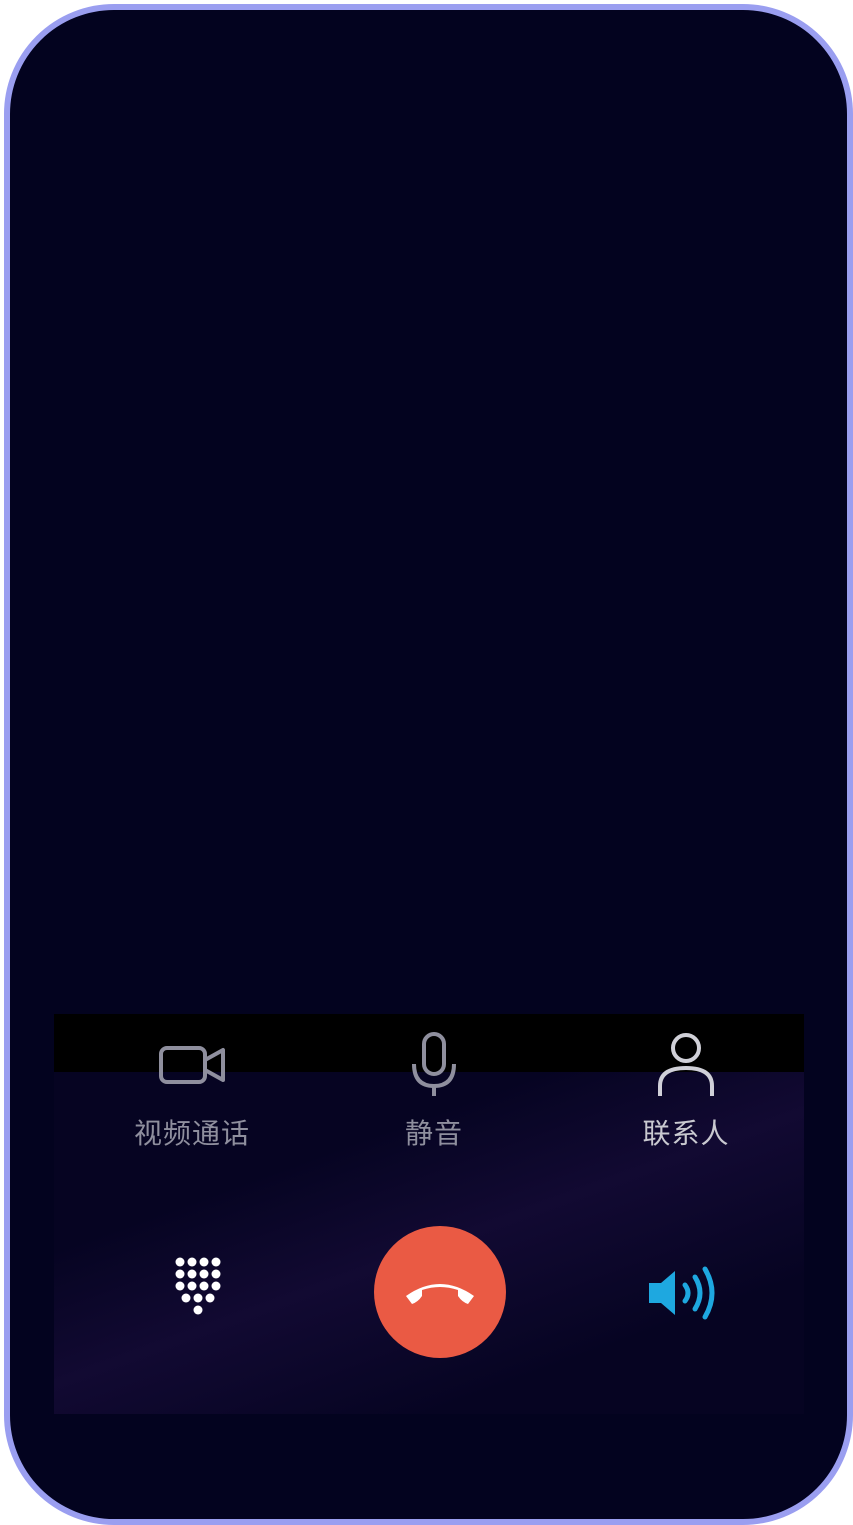  I want to click on contacts-button: 联系人, so click(686, 1090).